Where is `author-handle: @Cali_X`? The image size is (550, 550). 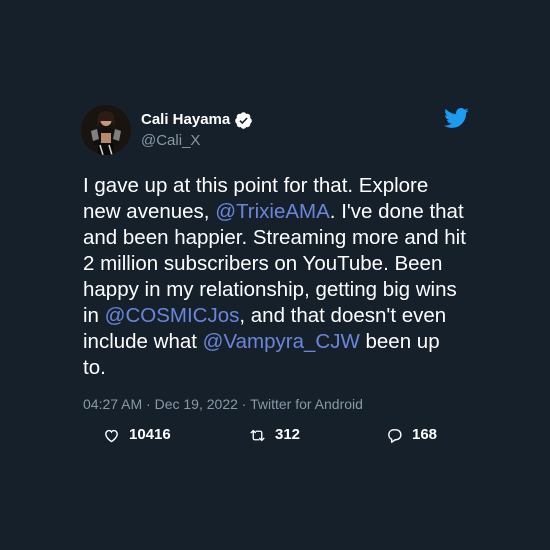 author-handle: @Cali_X is located at coordinates (197, 141).